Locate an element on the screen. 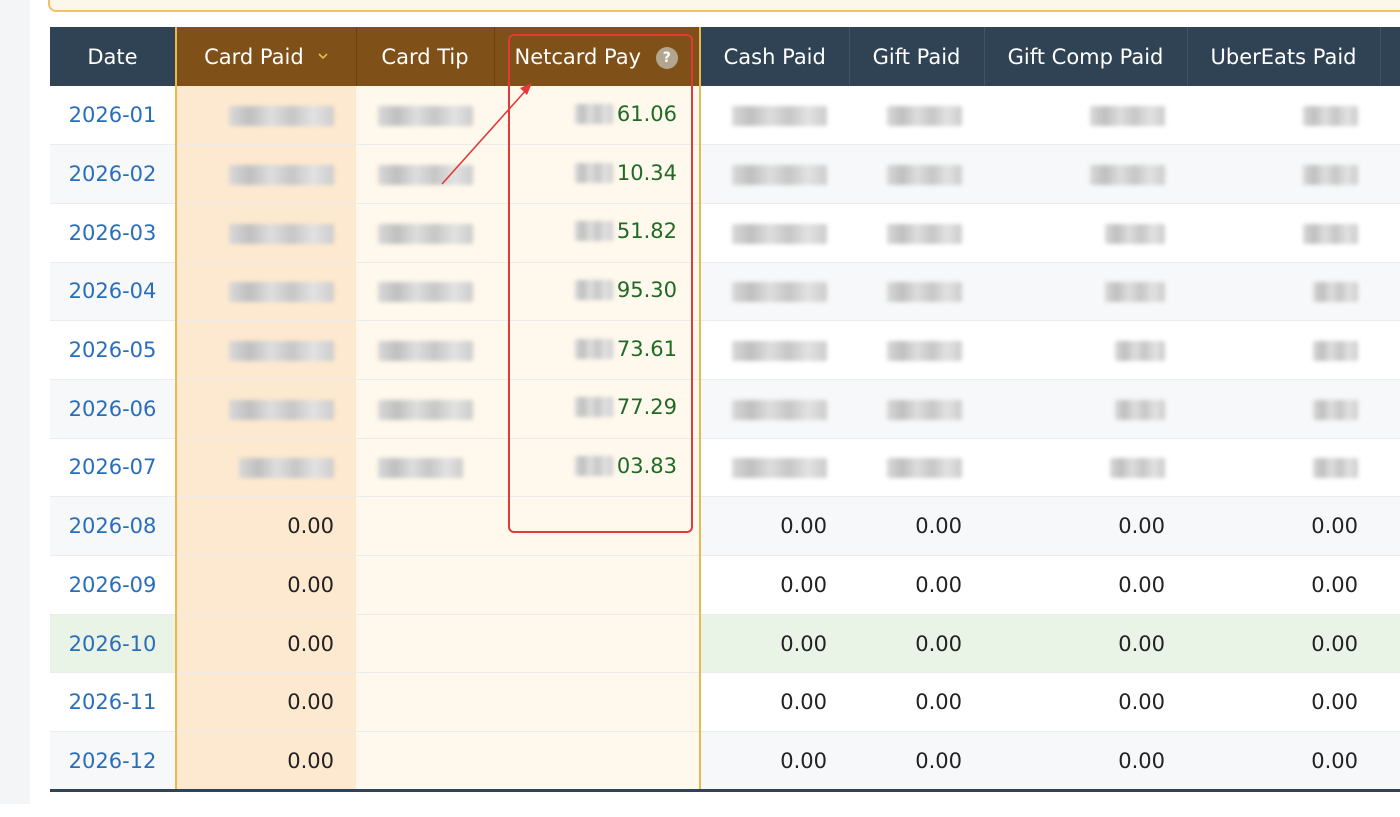  netcard-pay-value: 73.61 is located at coordinates (625, 349).